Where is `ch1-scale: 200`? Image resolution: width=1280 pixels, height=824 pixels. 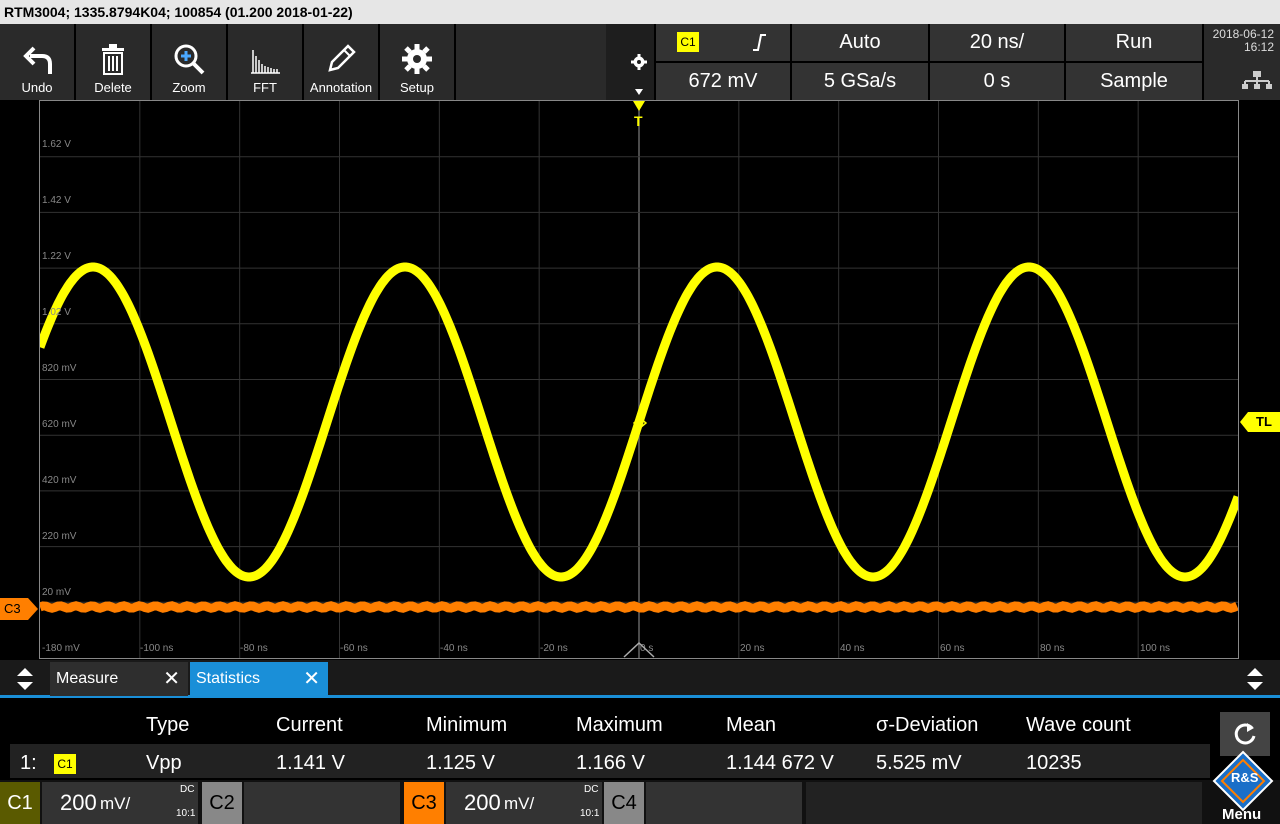
ch1-scale: 200 is located at coordinates (78, 802).